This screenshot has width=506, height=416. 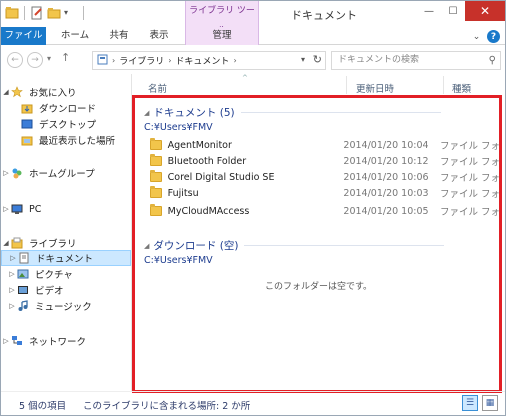 I want to click on network-icon, so click(x=18, y=341).